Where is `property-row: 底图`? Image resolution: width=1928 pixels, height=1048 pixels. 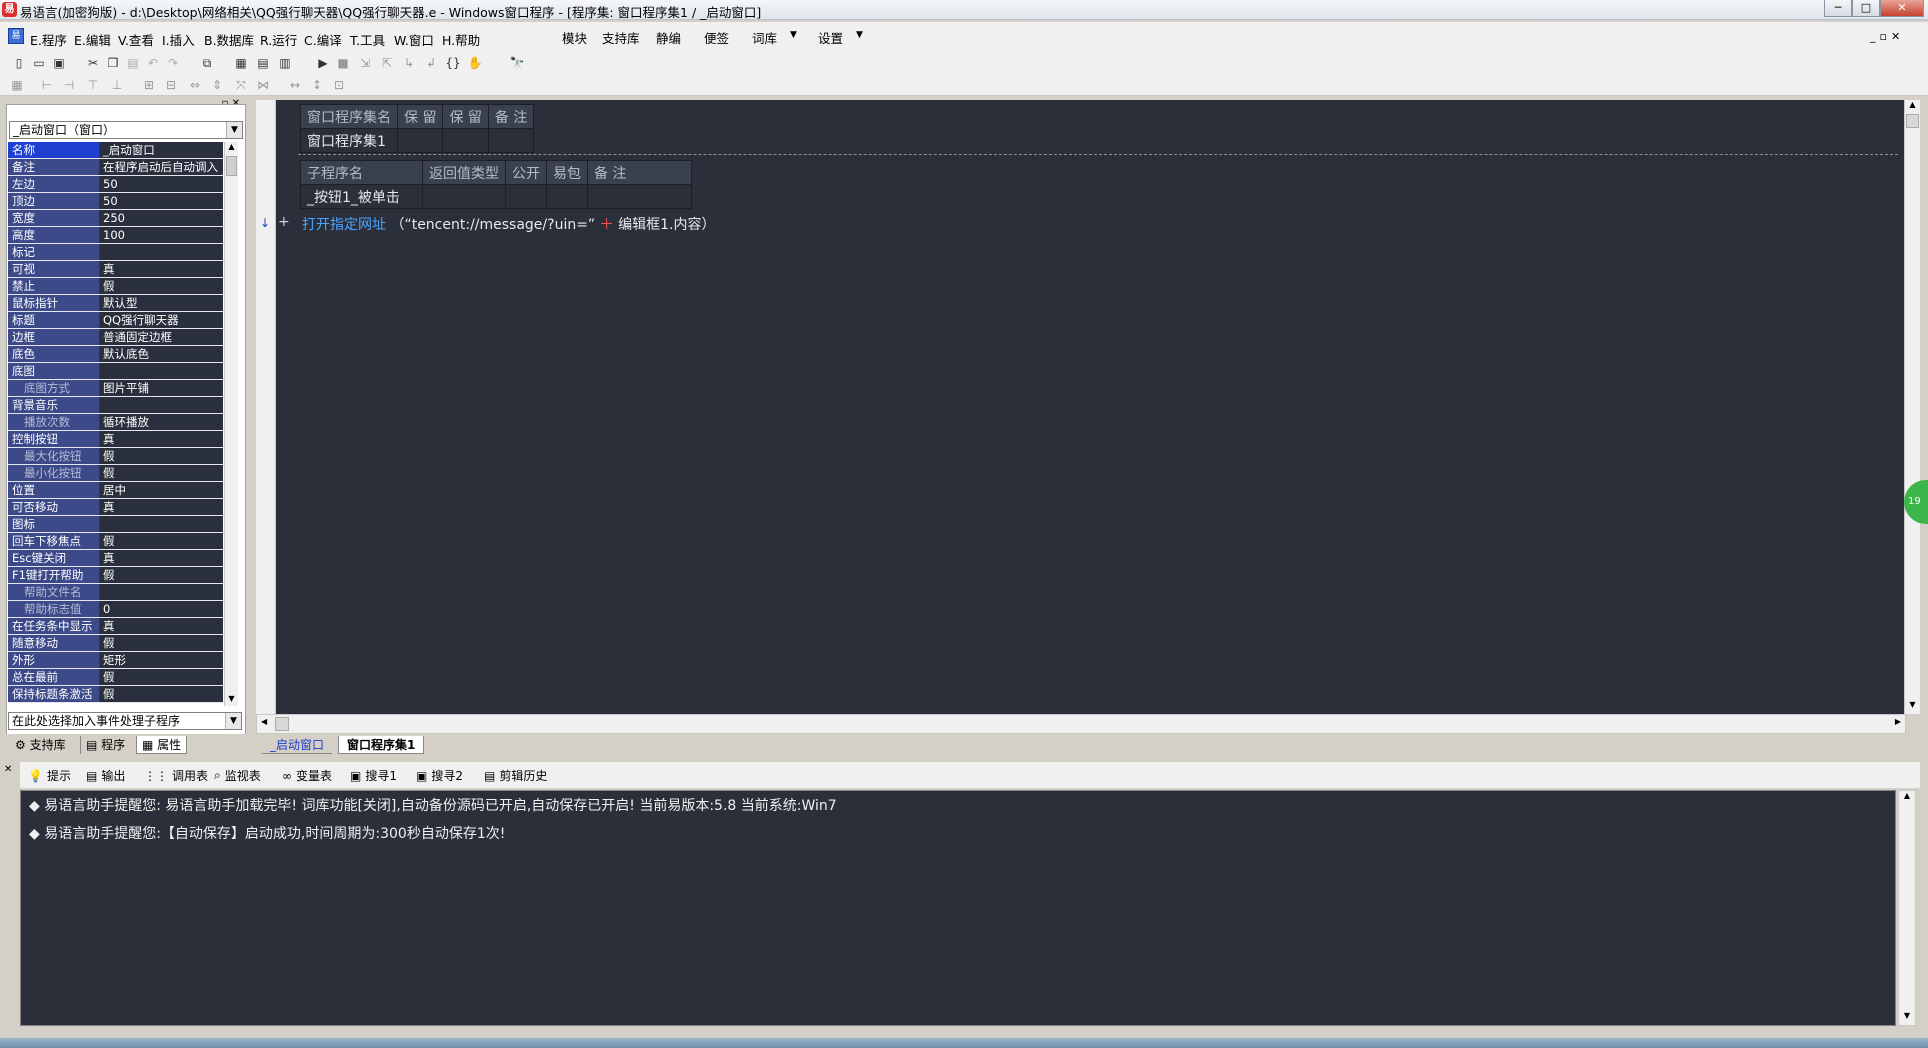 property-row: 底图 is located at coordinates (115, 371).